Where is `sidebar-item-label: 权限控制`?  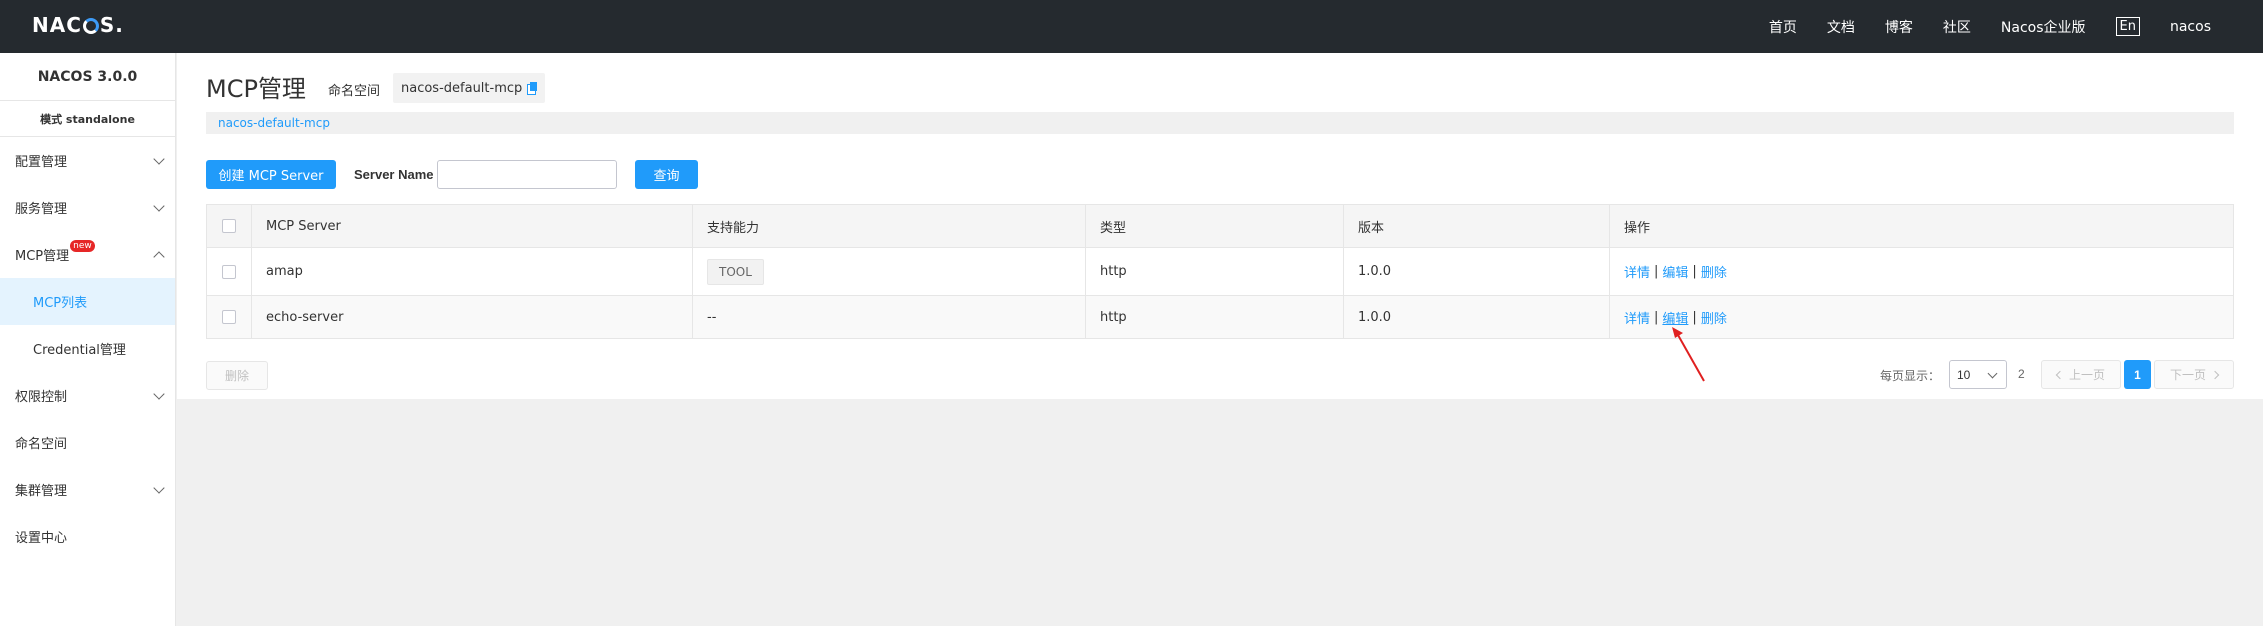
sidebar-item-label: 权限控制 is located at coordinates (41, 397).